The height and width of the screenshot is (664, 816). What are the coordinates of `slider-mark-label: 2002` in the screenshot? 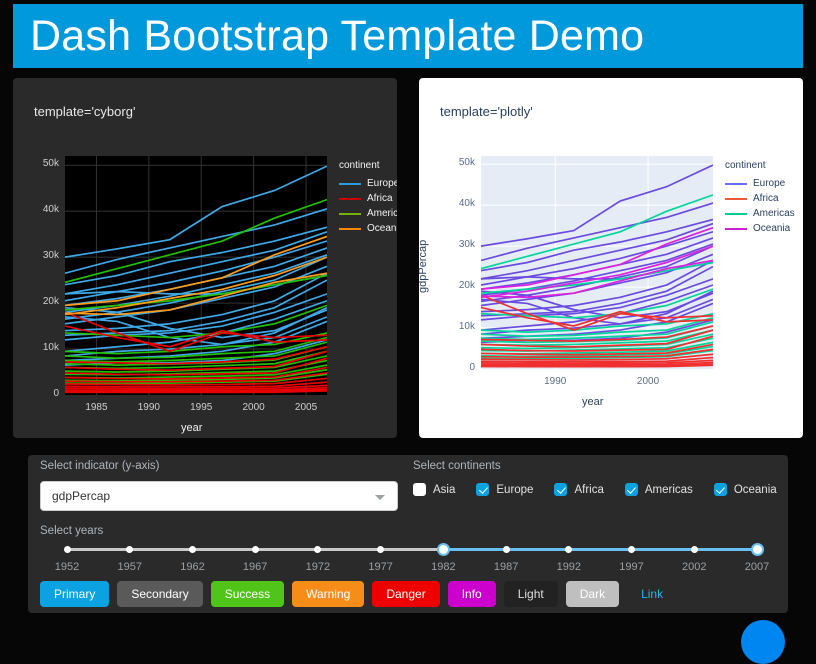 It's located at (694, 567).